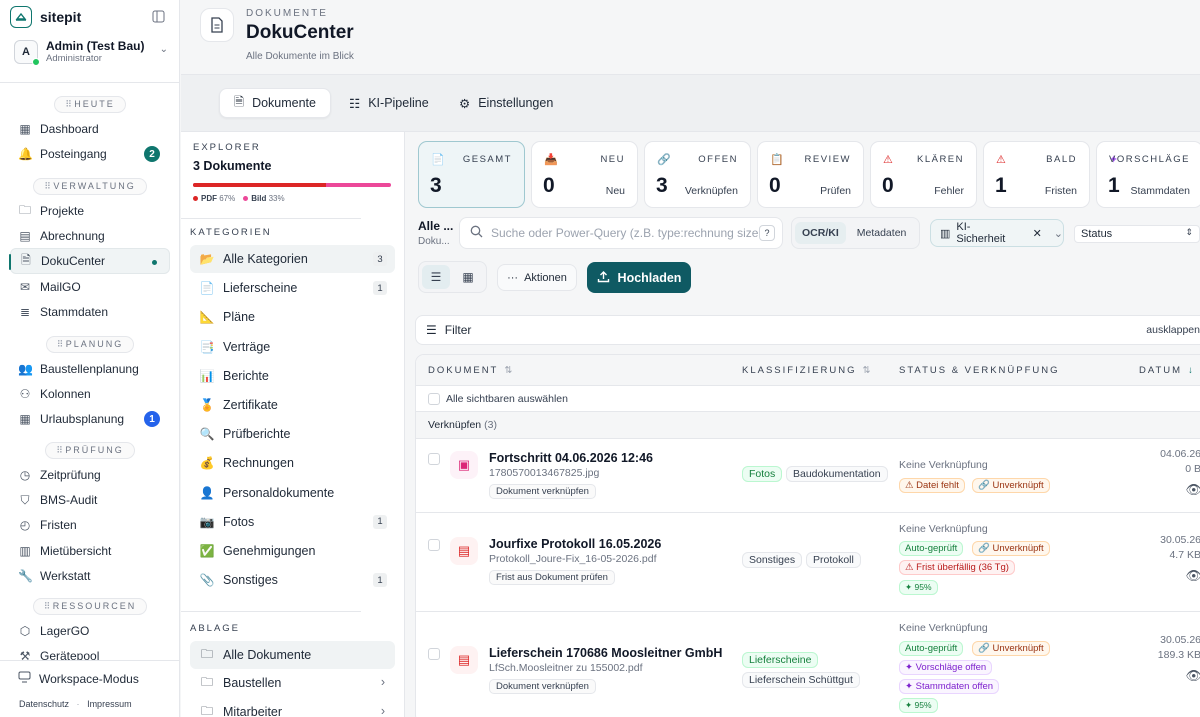 This screenshot has height=717, width=1200. Describe the element at coordinates (292, 376) in the screenshot. I see `category-item-berichte: 📊 Berichte` at that location.